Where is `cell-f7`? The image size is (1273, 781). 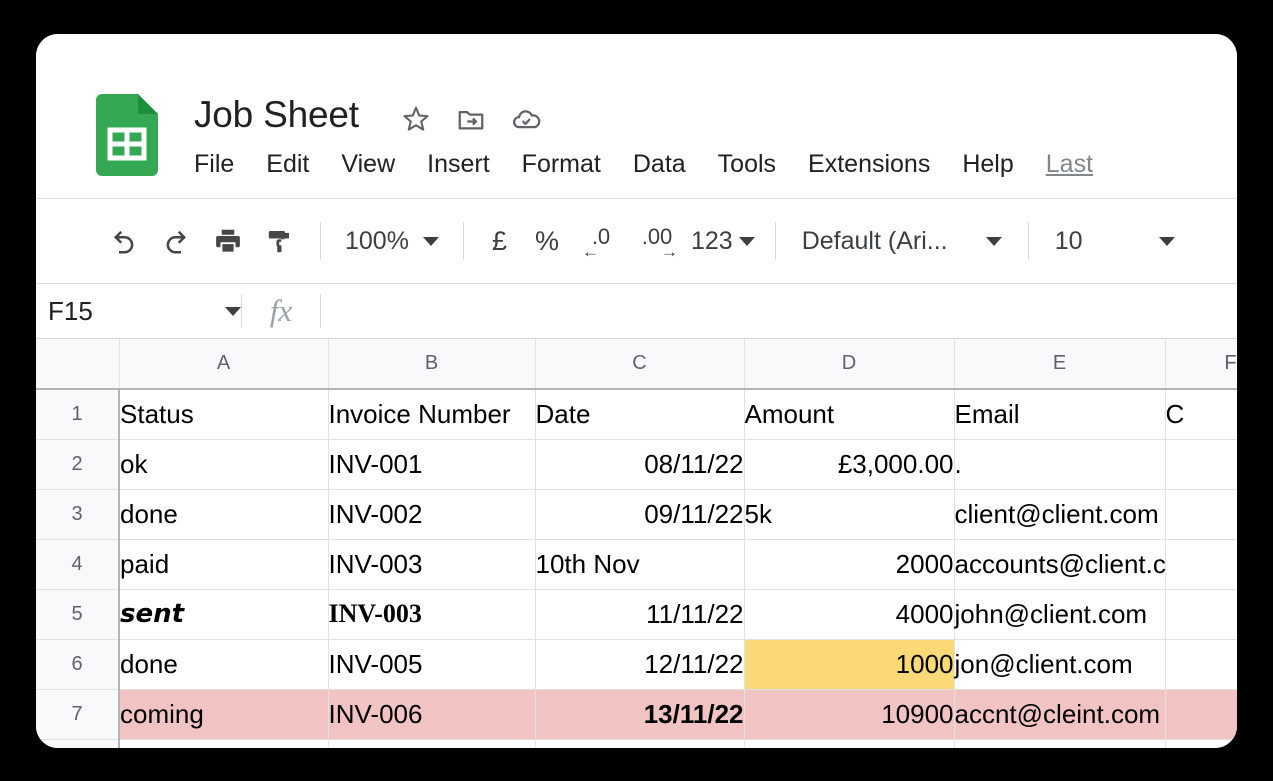
cell-f7 is located at coordinates (1201, 714).